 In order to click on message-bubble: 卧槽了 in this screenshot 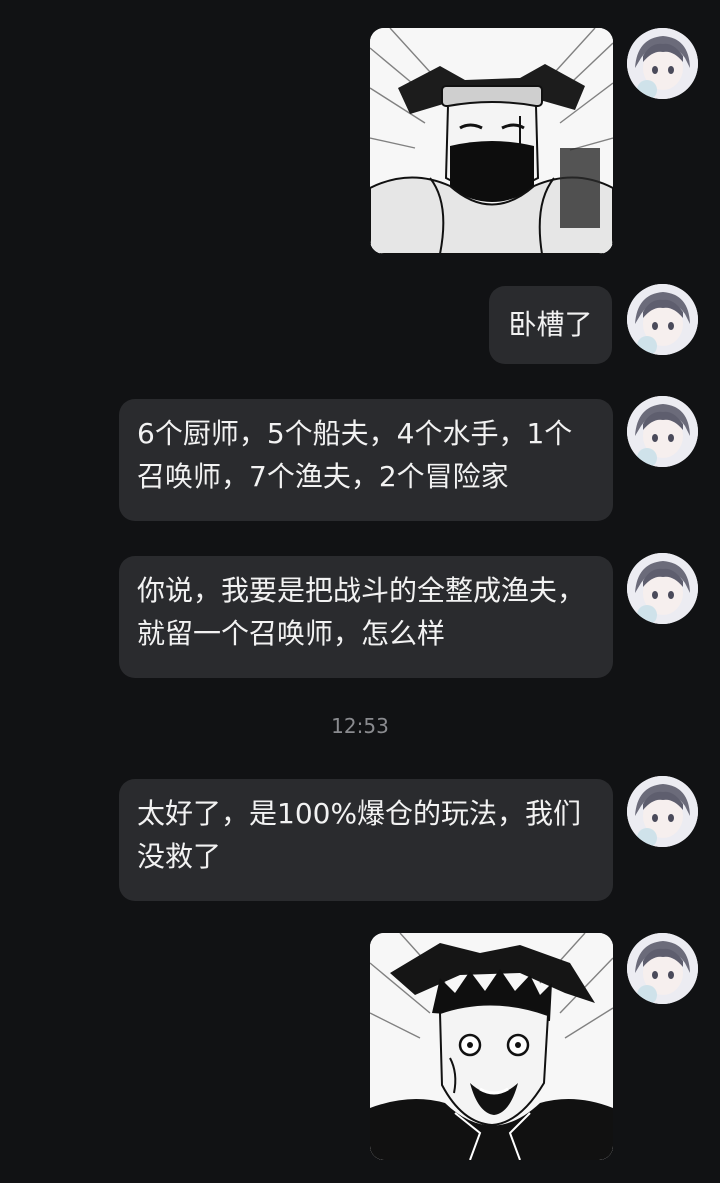, I will do `click(550, 325)`.